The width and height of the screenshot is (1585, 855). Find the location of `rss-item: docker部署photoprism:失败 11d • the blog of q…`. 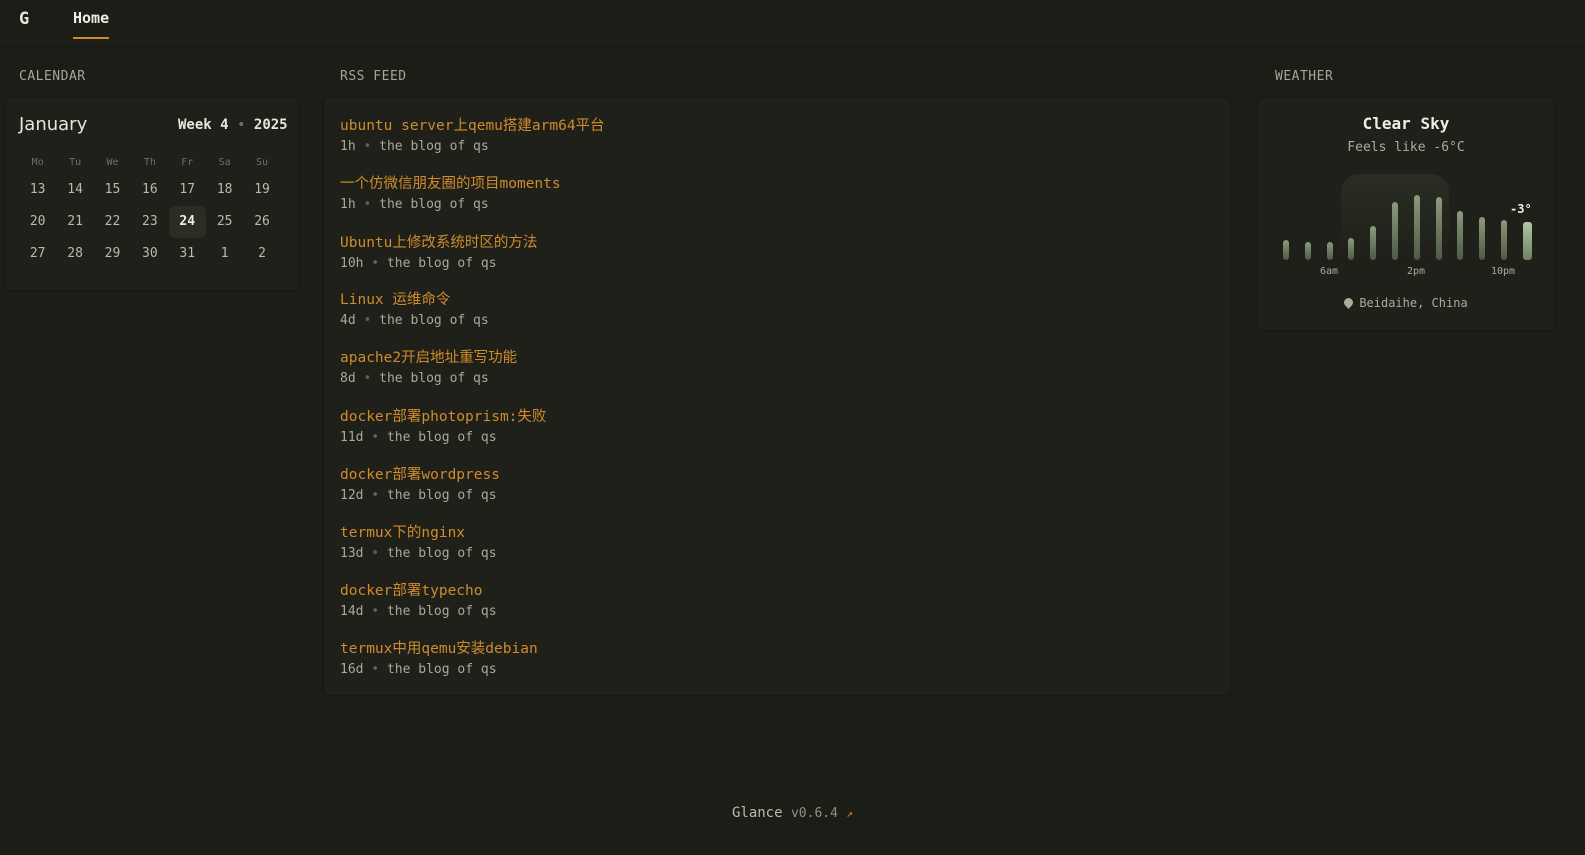

rss-item: docker部署photoprism:失败 11d • the blog of q… is located at coordinates (443, 425).